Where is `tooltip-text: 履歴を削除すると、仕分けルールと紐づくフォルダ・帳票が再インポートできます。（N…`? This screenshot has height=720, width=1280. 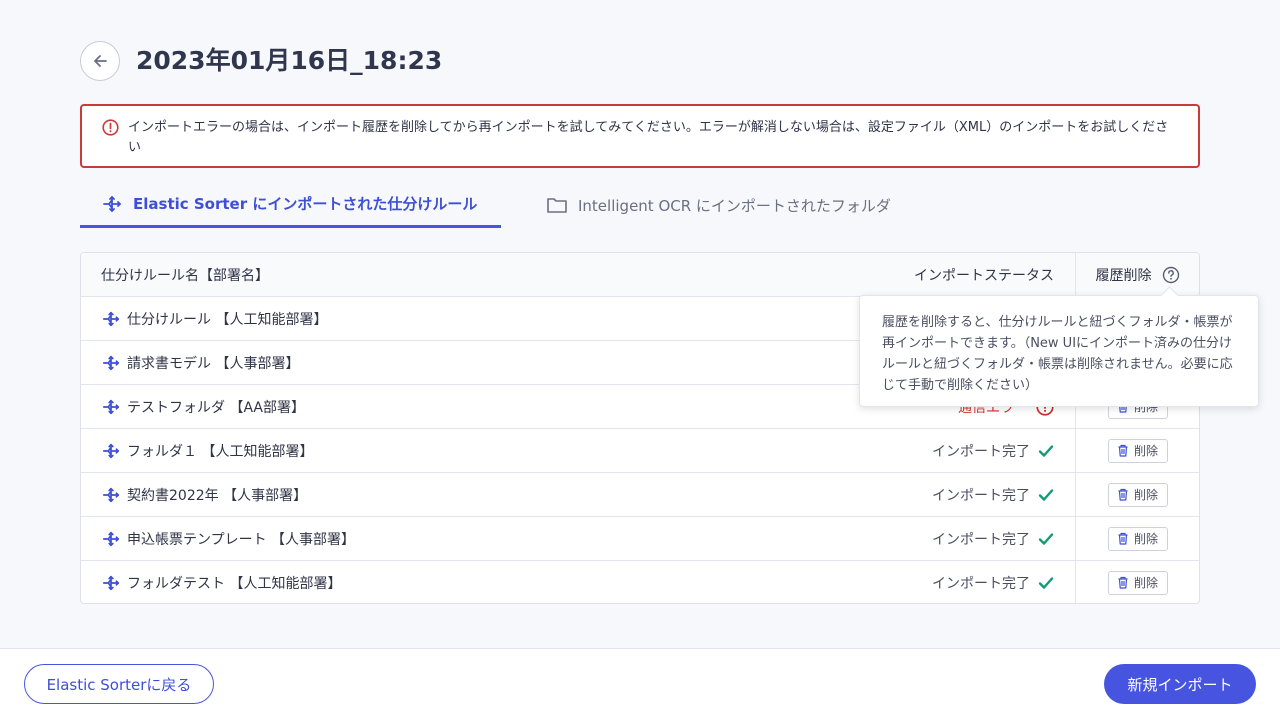 tooltip-text: 履歴を削除すると、仕分けルールと紐づくフォルダ・帳票が再インポートできます。（N… is located at coordinates (1057, 354).